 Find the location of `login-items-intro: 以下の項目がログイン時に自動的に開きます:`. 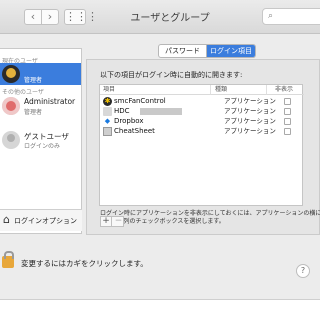

login-items-intro: 以下の項目がログイン時に自動的に開きます: is located at coordinates (171, 75).